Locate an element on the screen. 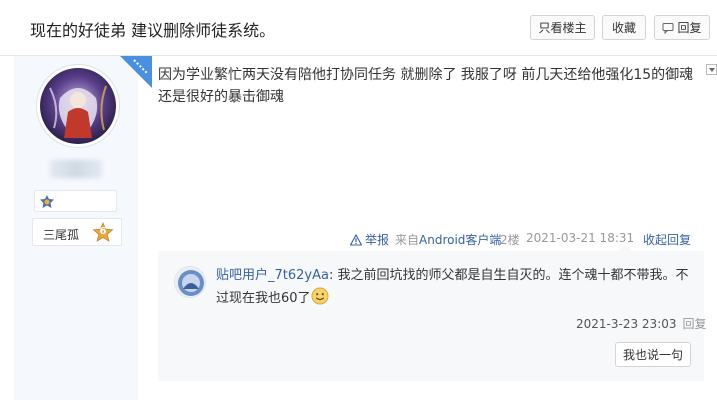 The width and height of the screenshot is (717, 400). comment-reply-link: 回复 is located at coordinates (695, 324).